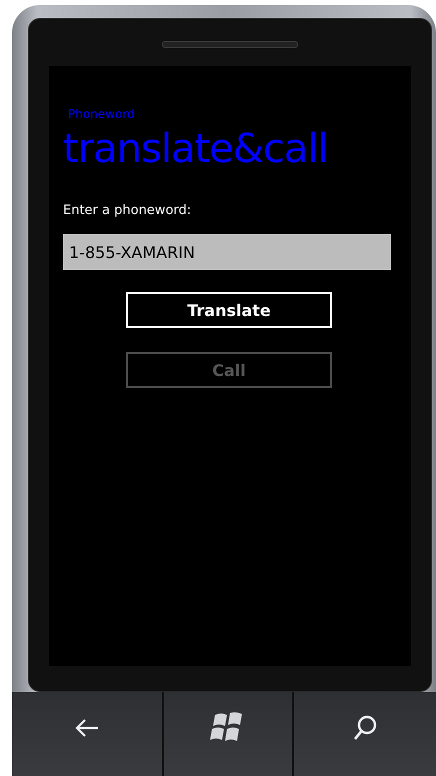  What do you see at coordinates (127, 210) in the screenshot?
I see `field-label: Enter a phoneword:` at bounding box center [127, 210].